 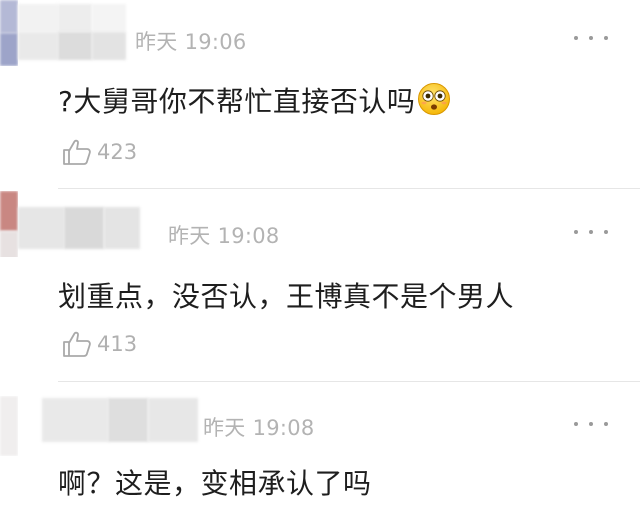 I want to click on comment-text-body: 啊？这是，变相承认了吗, so click(x=215, y=483).